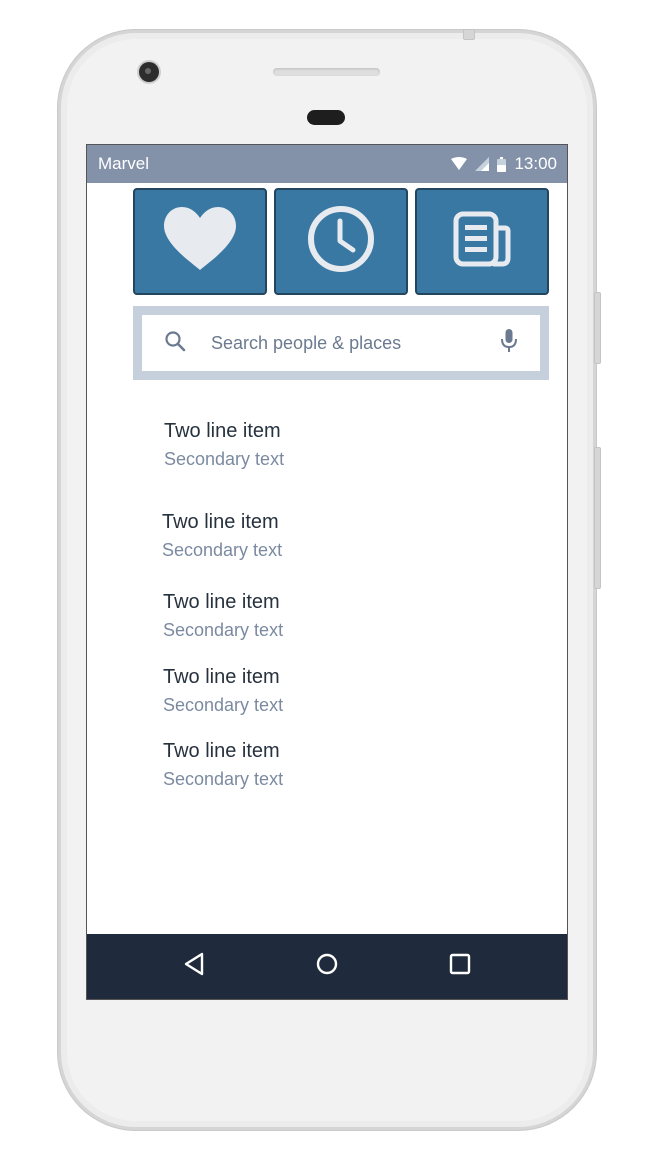 The height and width of the screenshot is (1160, 669). I want to click on back-icon, so click(194, 966).